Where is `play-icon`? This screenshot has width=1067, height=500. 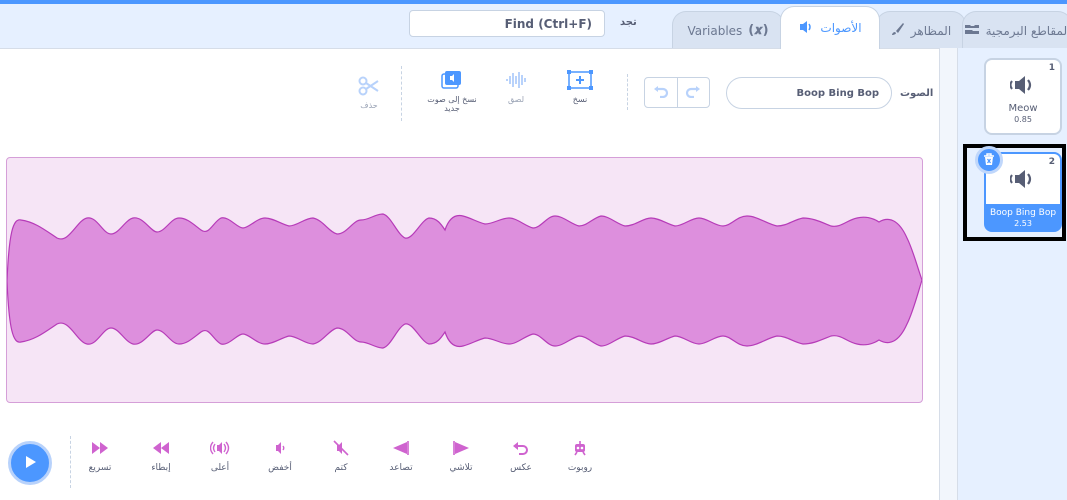
play-icon is located at coordinates (30, 463).